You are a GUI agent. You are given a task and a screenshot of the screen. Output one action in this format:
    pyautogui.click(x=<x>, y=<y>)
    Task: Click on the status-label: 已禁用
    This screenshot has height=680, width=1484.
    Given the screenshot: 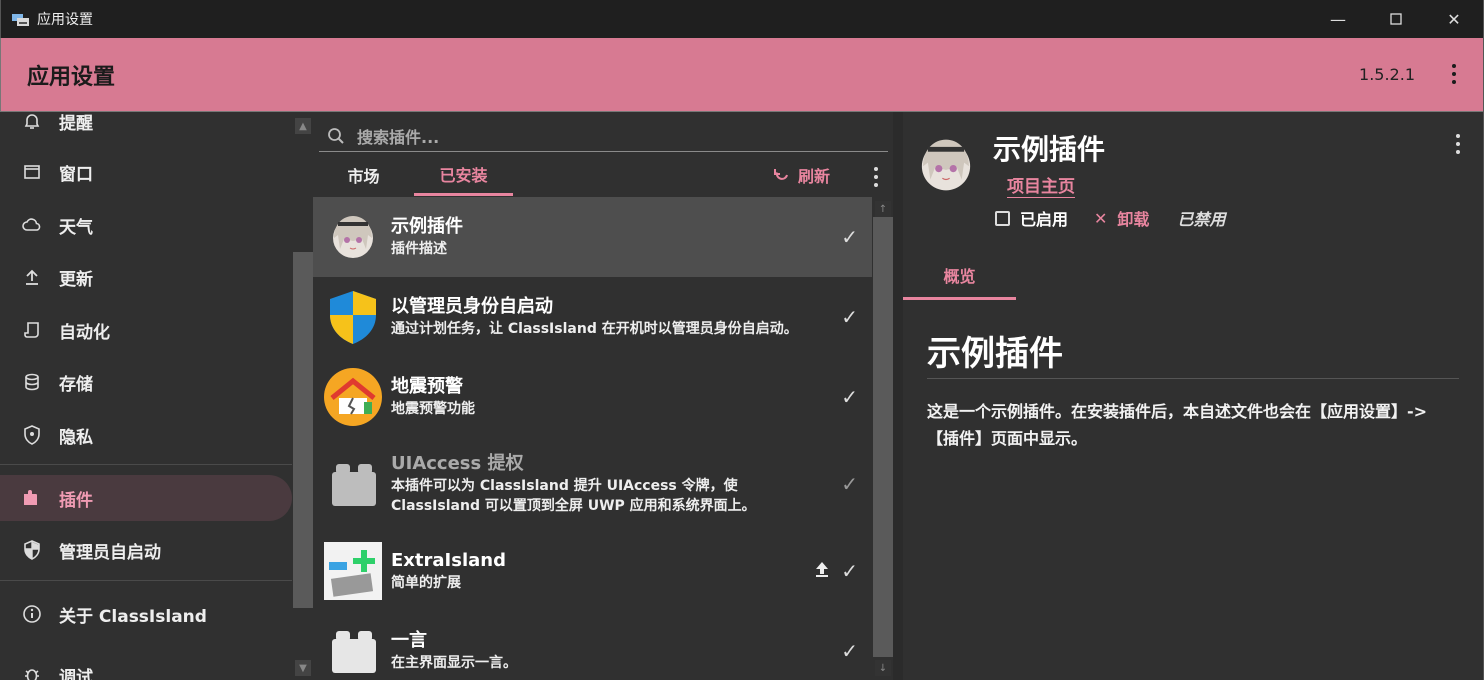 What is the action you would take?
    pyautogui.click(x=1201, y=219)
    